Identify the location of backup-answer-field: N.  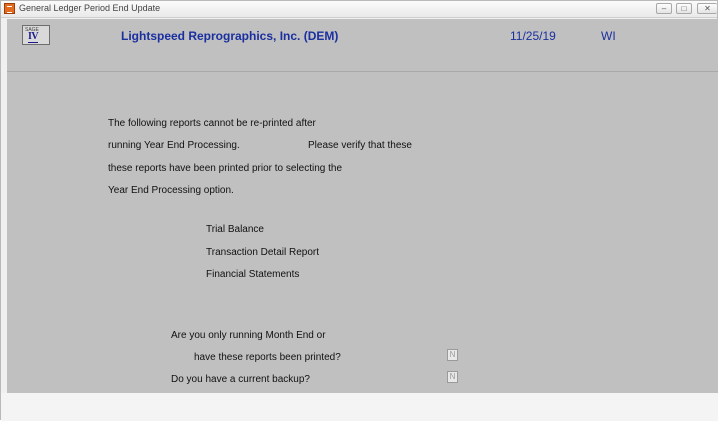
(452, 377).